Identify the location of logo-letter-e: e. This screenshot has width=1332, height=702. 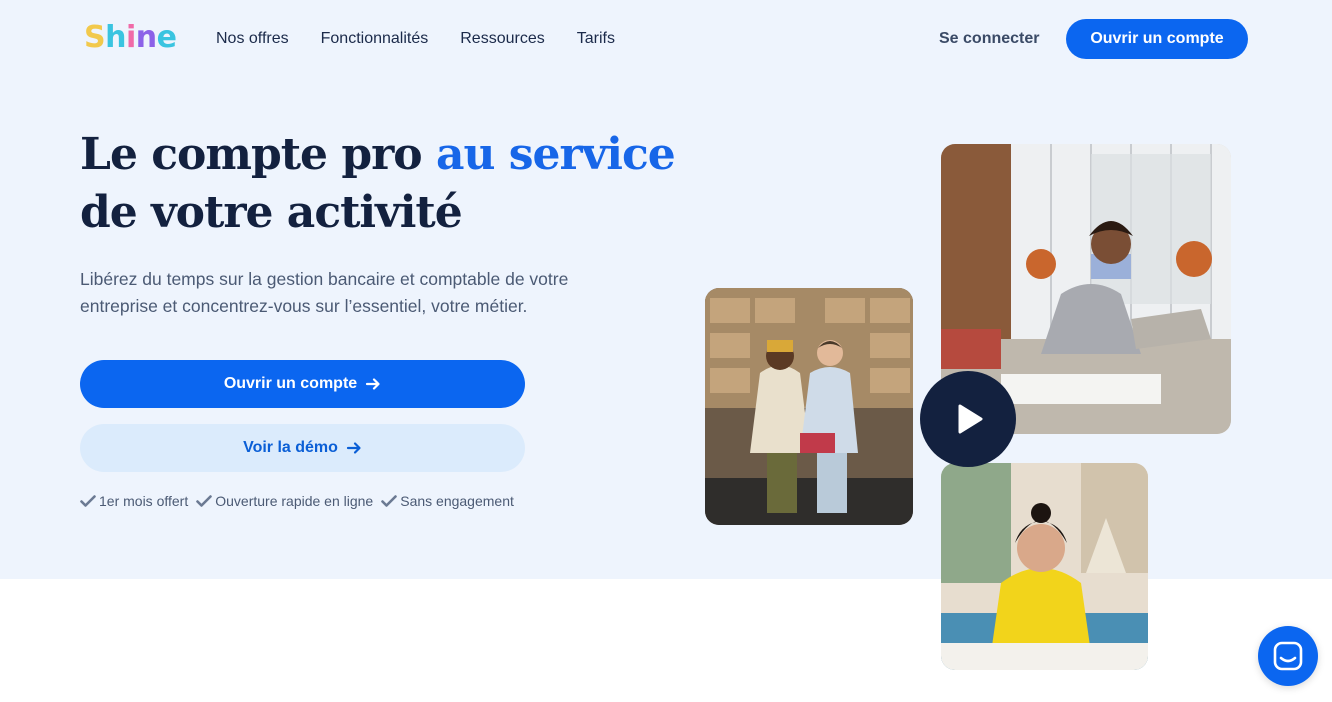
(166, 37).